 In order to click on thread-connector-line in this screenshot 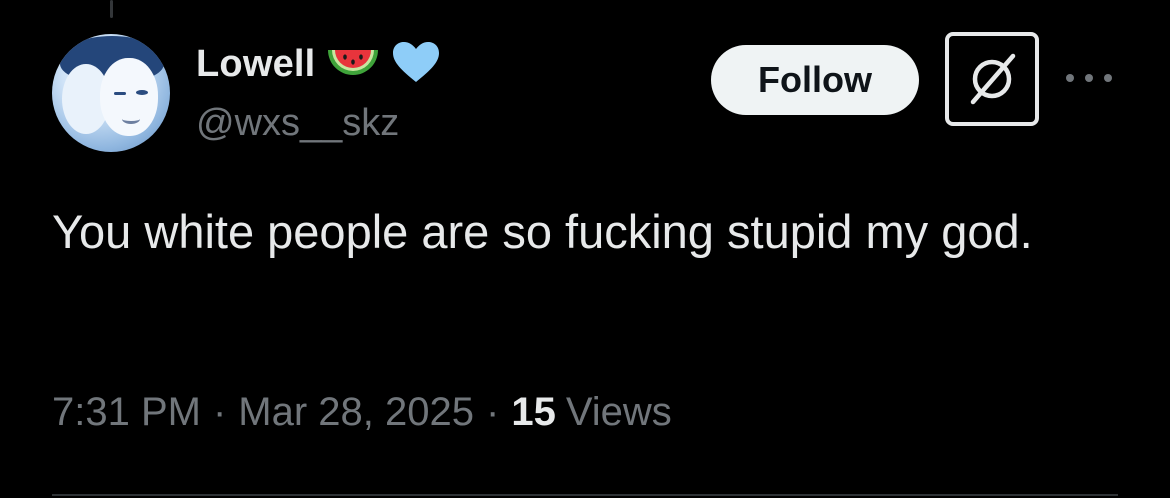, I will do `click(111, 9)`.